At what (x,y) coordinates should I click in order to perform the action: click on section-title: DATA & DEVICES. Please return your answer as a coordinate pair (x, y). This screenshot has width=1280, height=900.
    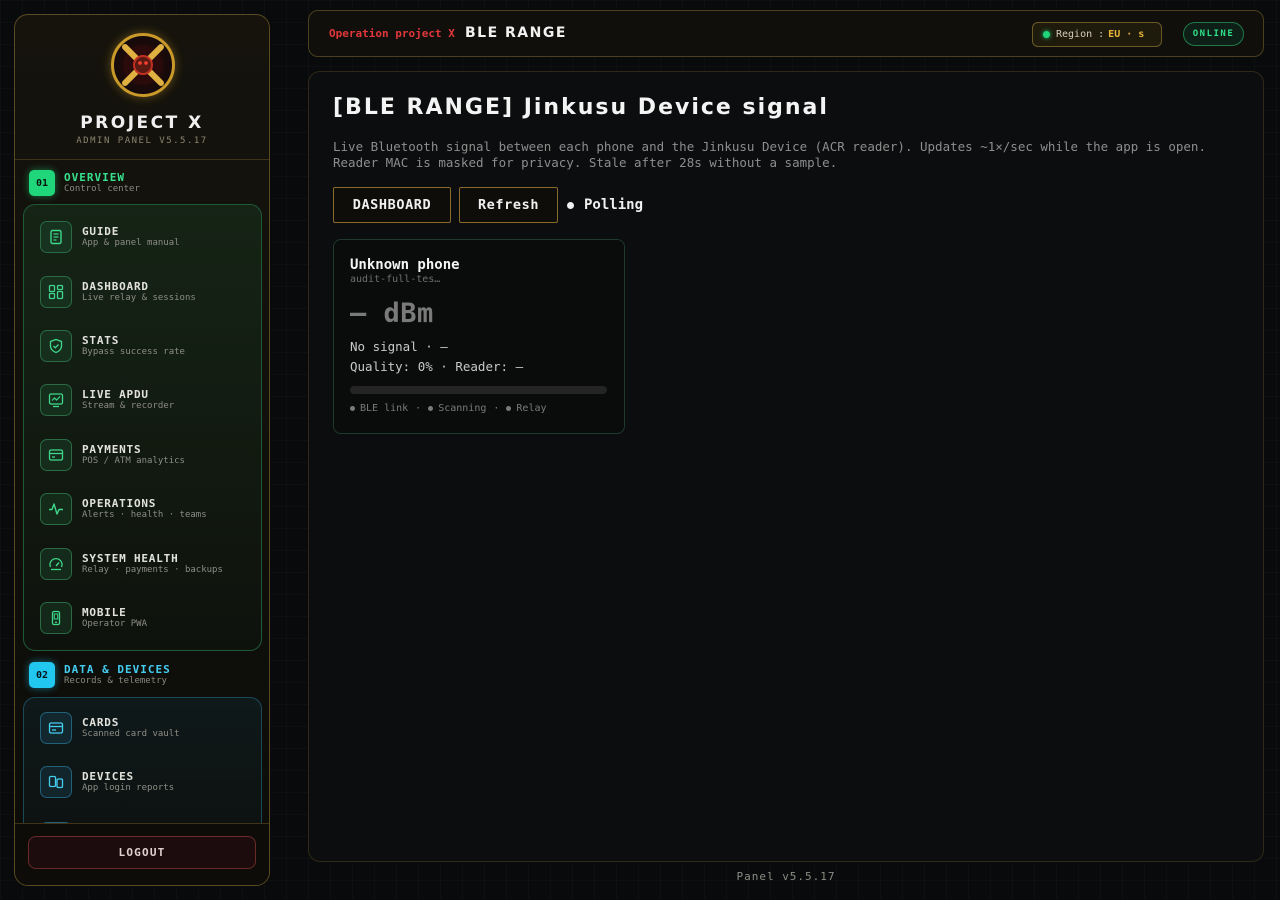
    Looking at the image, I should click on (117, 669).